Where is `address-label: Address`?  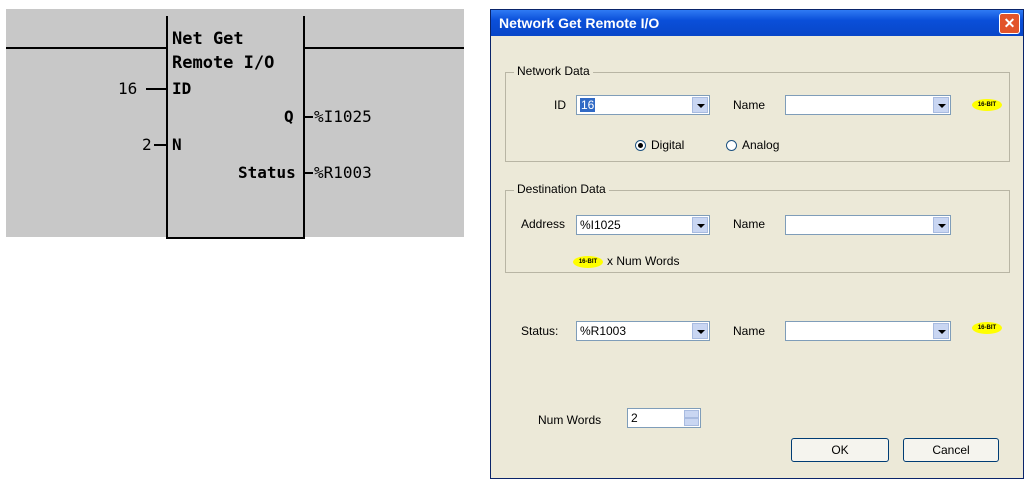 address-label: Address is located at coordinates (543, 224).